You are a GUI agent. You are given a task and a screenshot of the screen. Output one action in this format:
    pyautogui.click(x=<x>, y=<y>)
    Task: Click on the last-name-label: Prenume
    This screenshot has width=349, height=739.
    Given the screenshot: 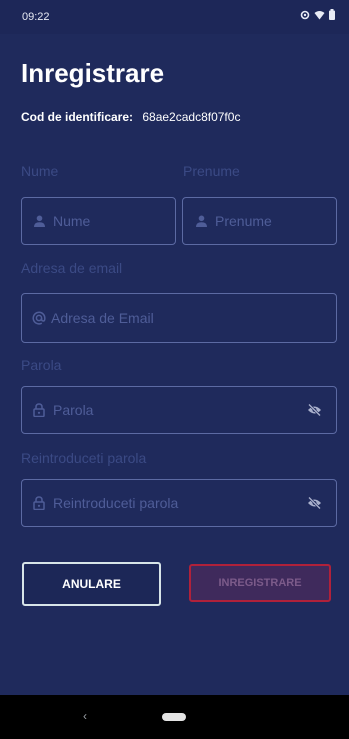 What is the action you would take?
    pyautogui.click(x=211, y=171)
    